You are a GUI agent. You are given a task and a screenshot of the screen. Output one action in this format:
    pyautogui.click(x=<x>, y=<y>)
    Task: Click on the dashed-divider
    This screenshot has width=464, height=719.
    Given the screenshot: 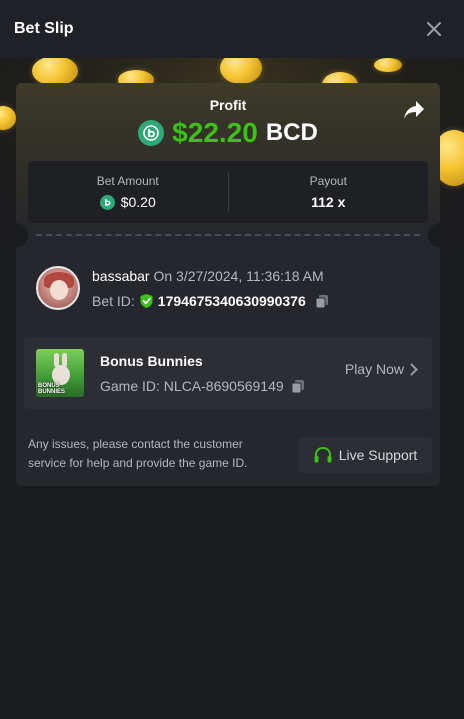 What is the action you would take?
    pyautogui.click(x=228, y=235)
    